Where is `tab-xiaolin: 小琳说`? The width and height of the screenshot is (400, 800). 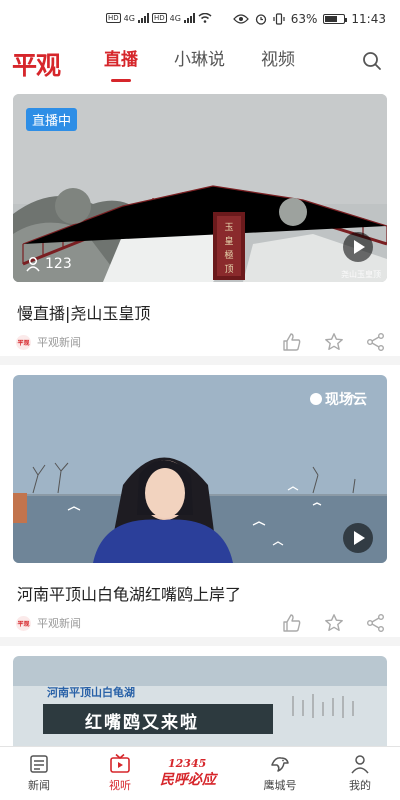
tab-xiaolin: 小琳说 is located at coordinates (199, 62).